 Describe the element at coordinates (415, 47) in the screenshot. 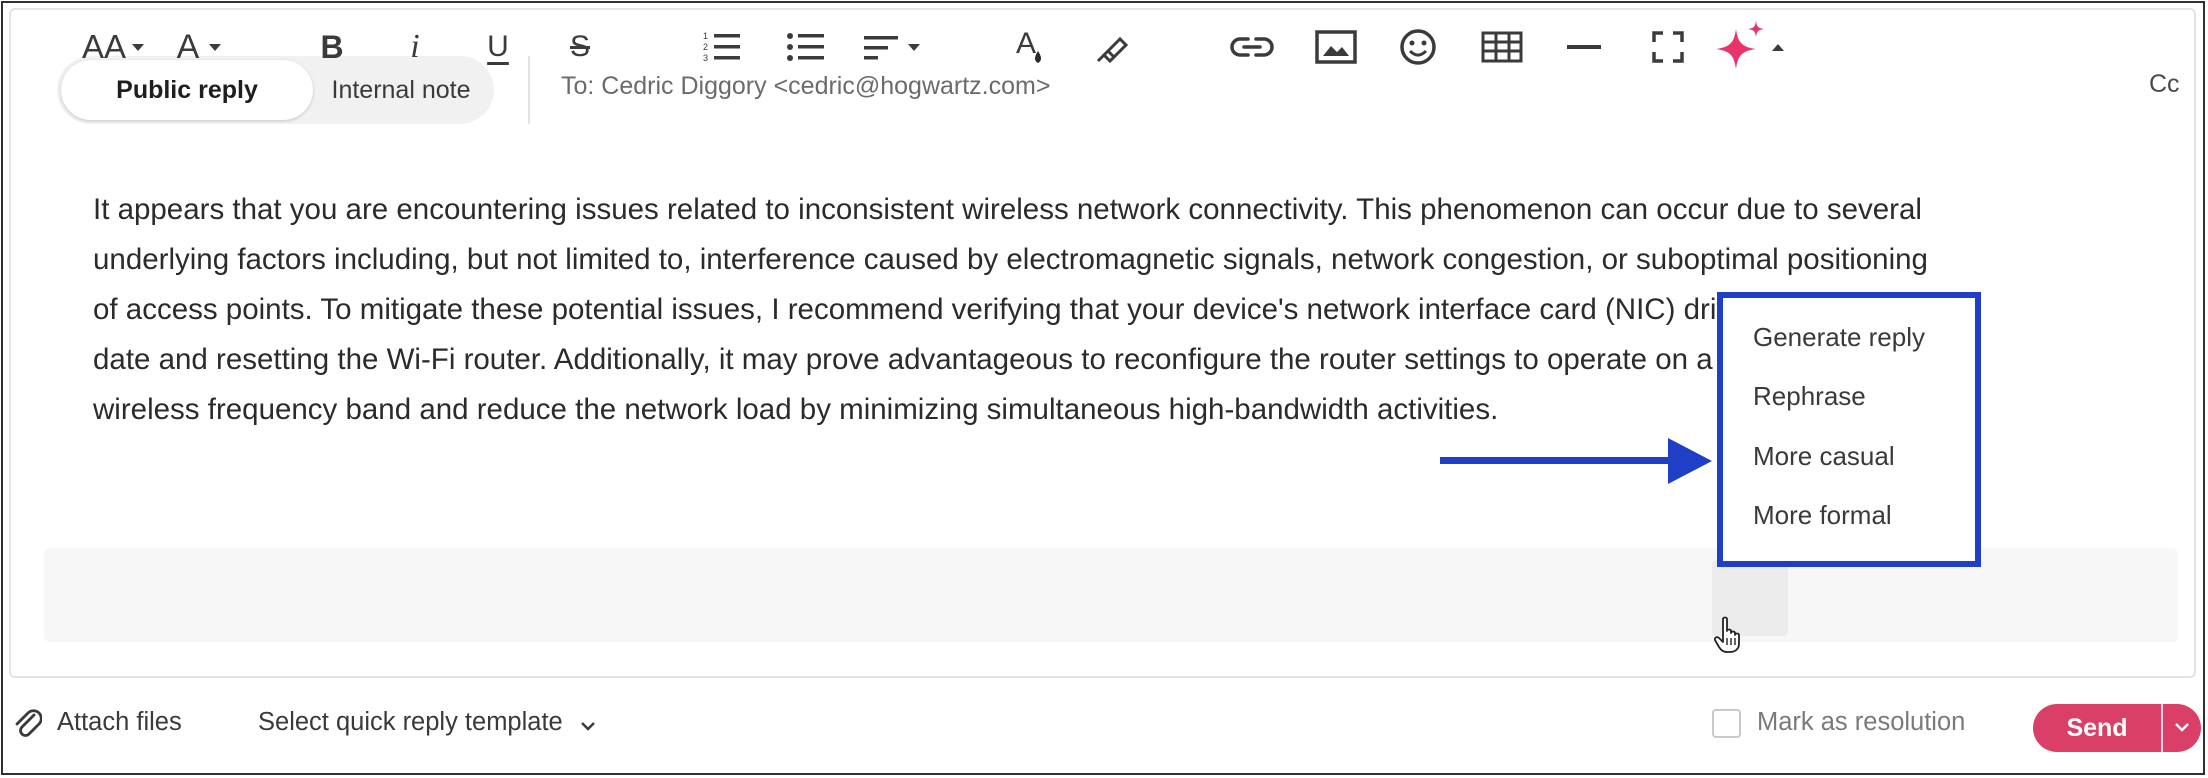

I see `italic-icon: i` at that location.